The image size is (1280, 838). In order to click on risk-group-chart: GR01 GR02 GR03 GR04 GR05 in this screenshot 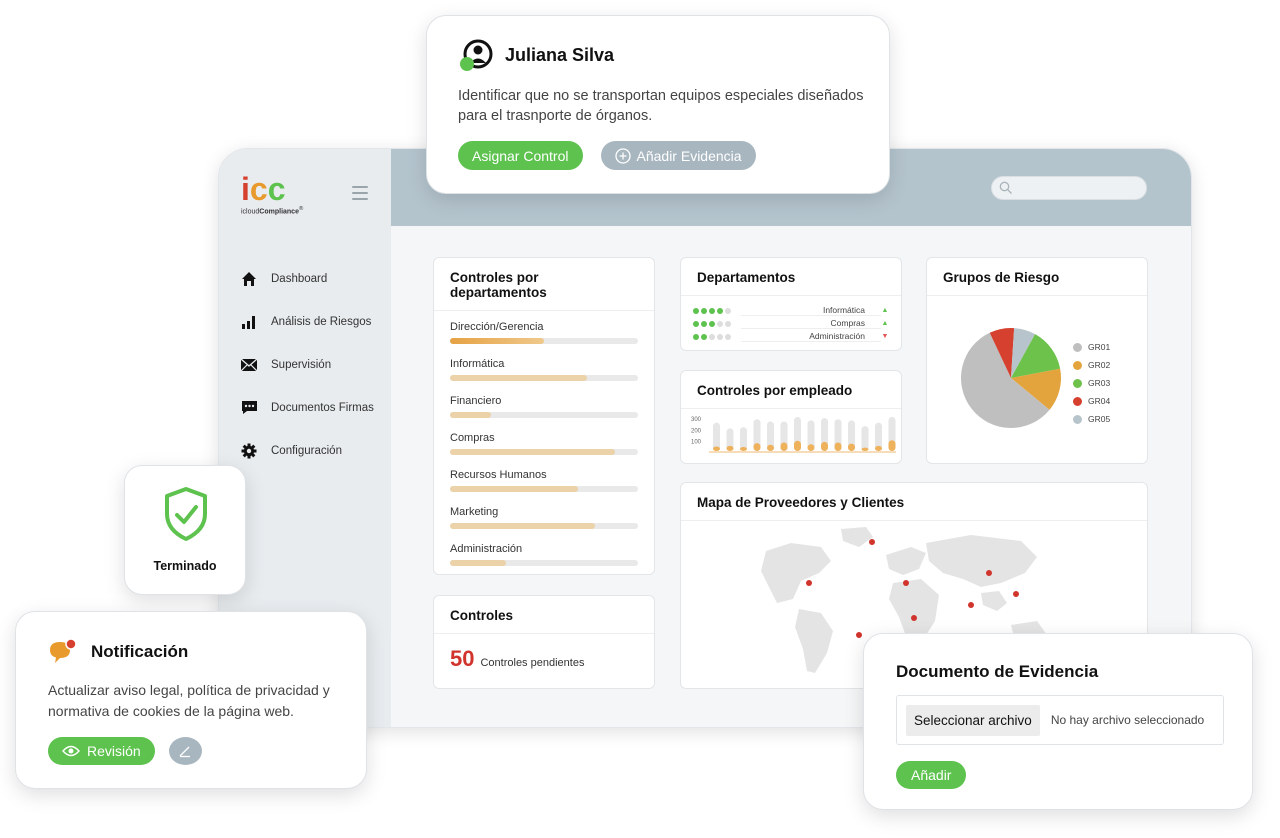, I will do `click(1038, 379)`.